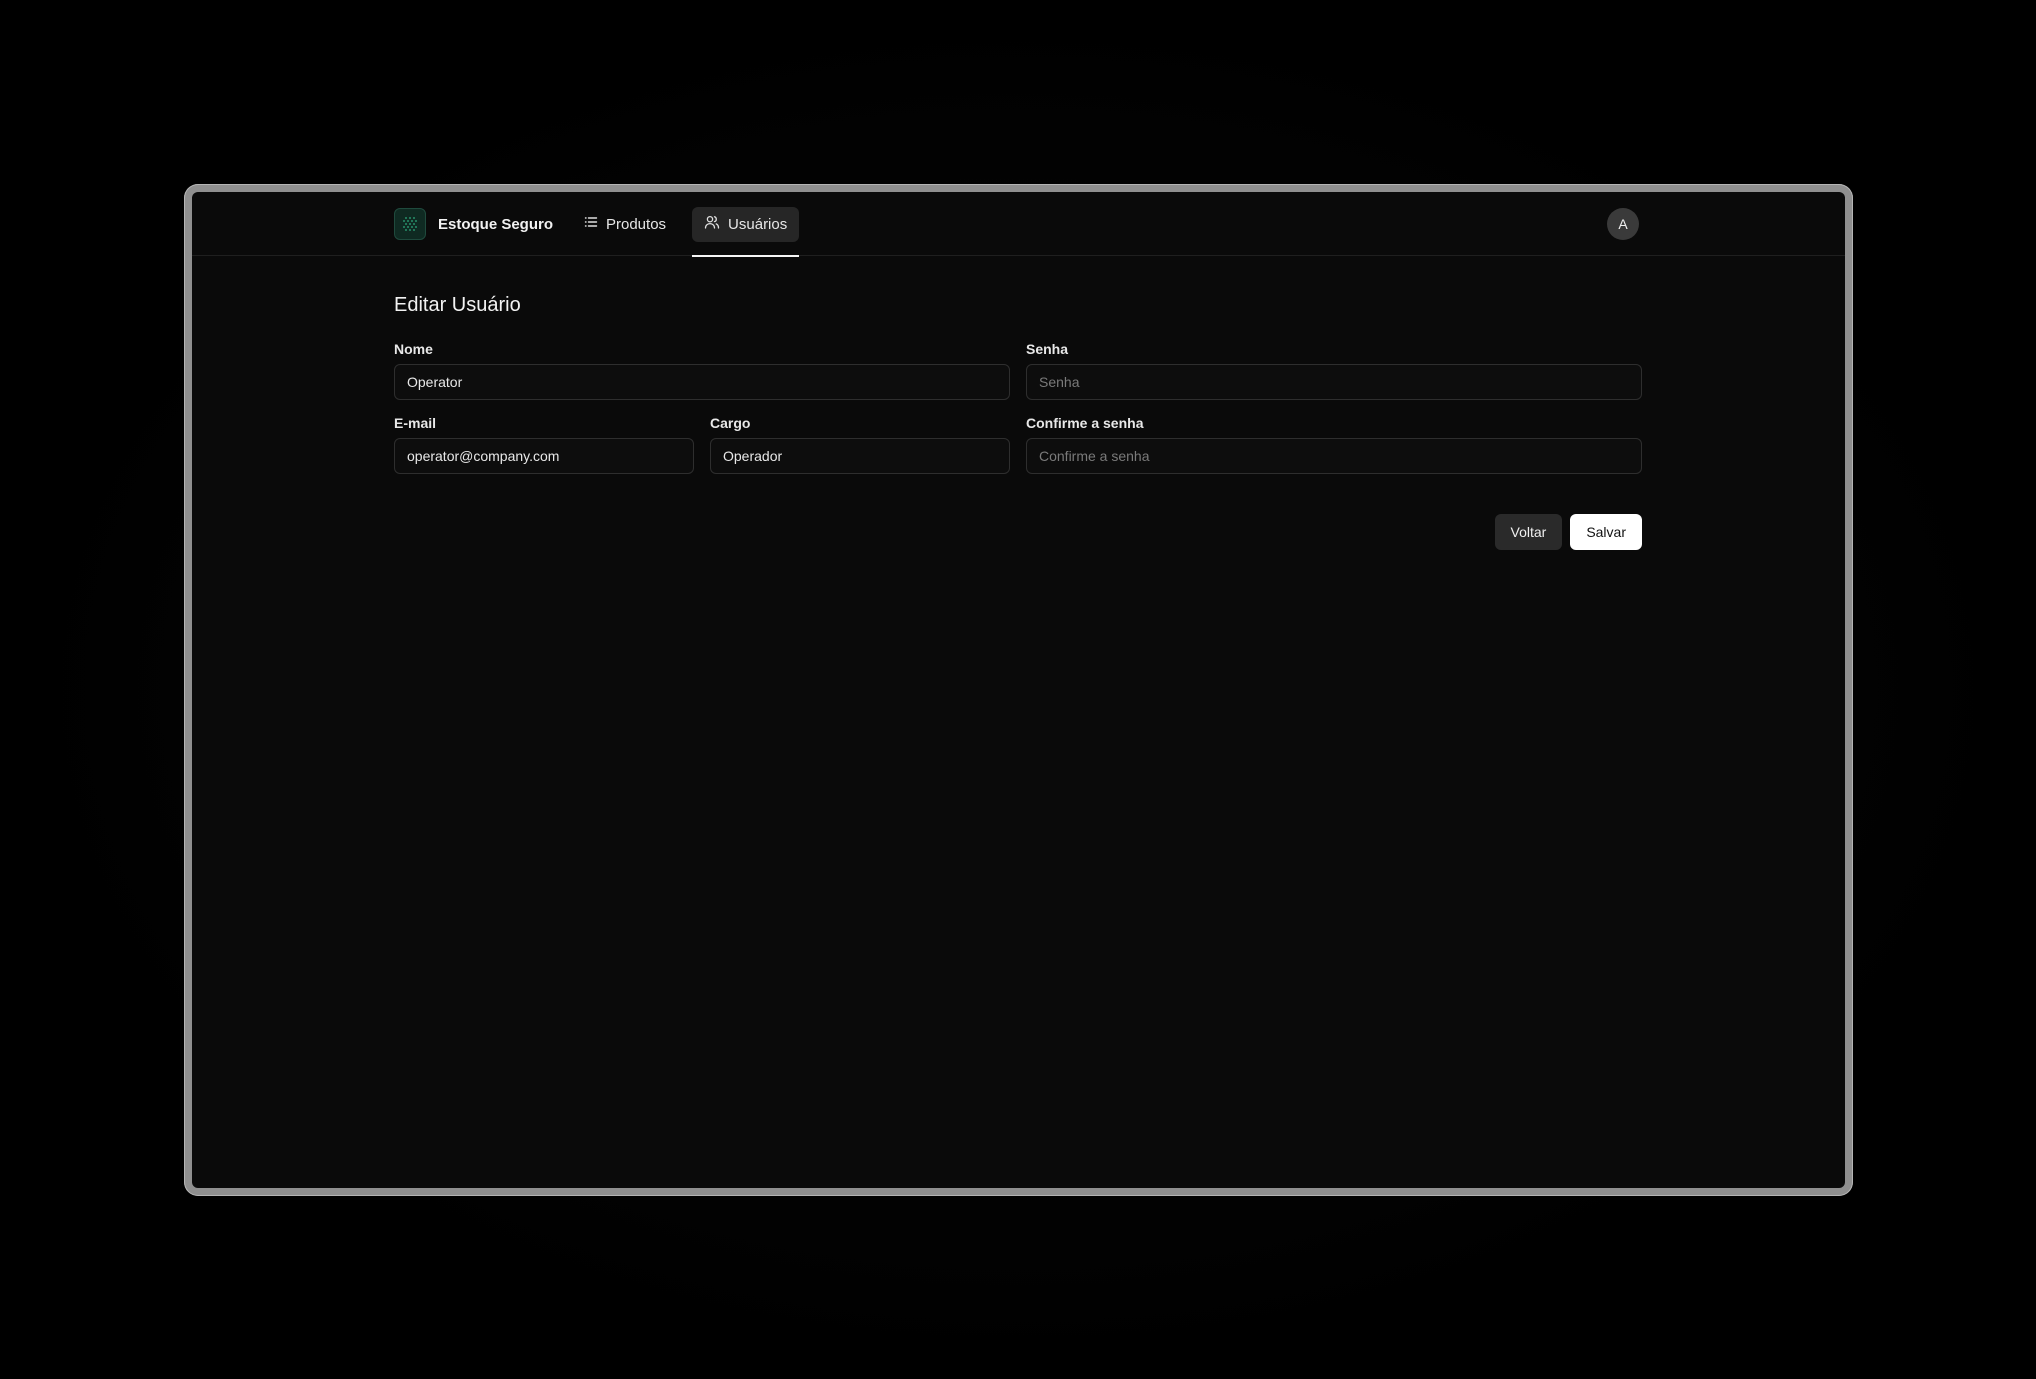 The image size is (2036, 1379). I want to click on back-button: Voltar, so click(1528, 532).